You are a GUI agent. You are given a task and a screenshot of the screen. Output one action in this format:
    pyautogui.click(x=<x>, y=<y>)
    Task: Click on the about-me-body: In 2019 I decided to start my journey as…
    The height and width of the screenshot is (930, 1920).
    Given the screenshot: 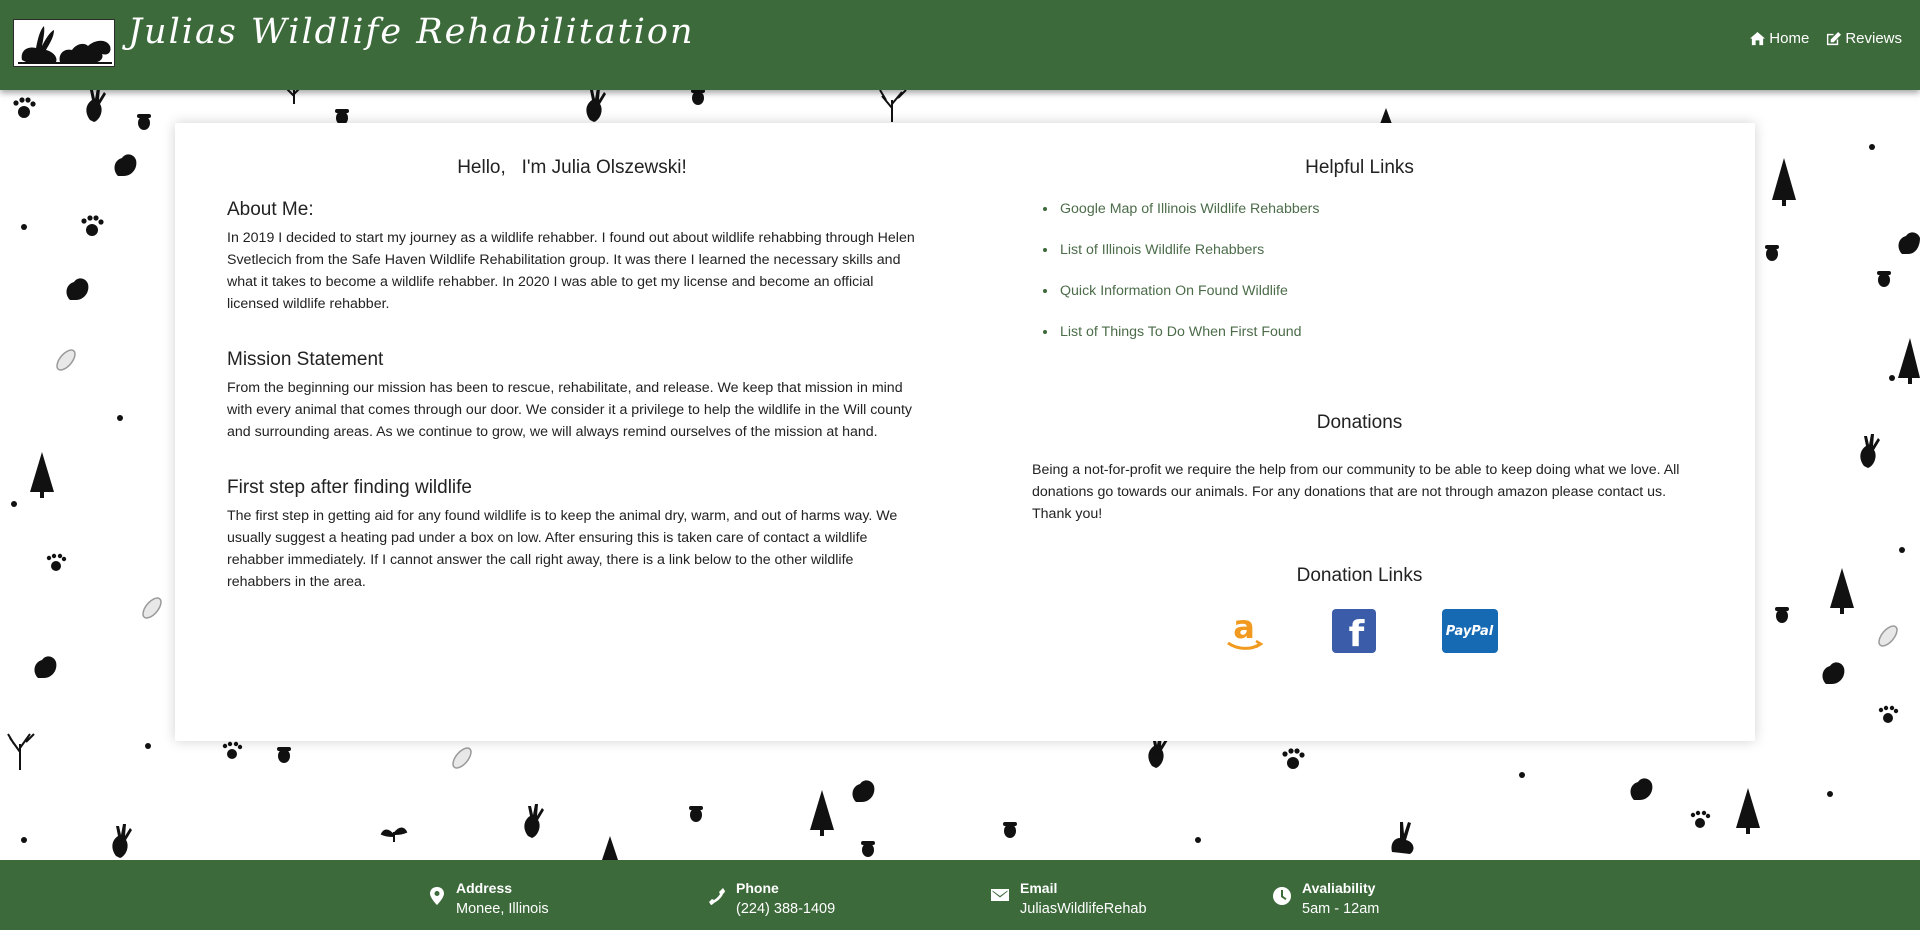 What is the action you would take?
    pyautogui.click(x=571, y=271)
    